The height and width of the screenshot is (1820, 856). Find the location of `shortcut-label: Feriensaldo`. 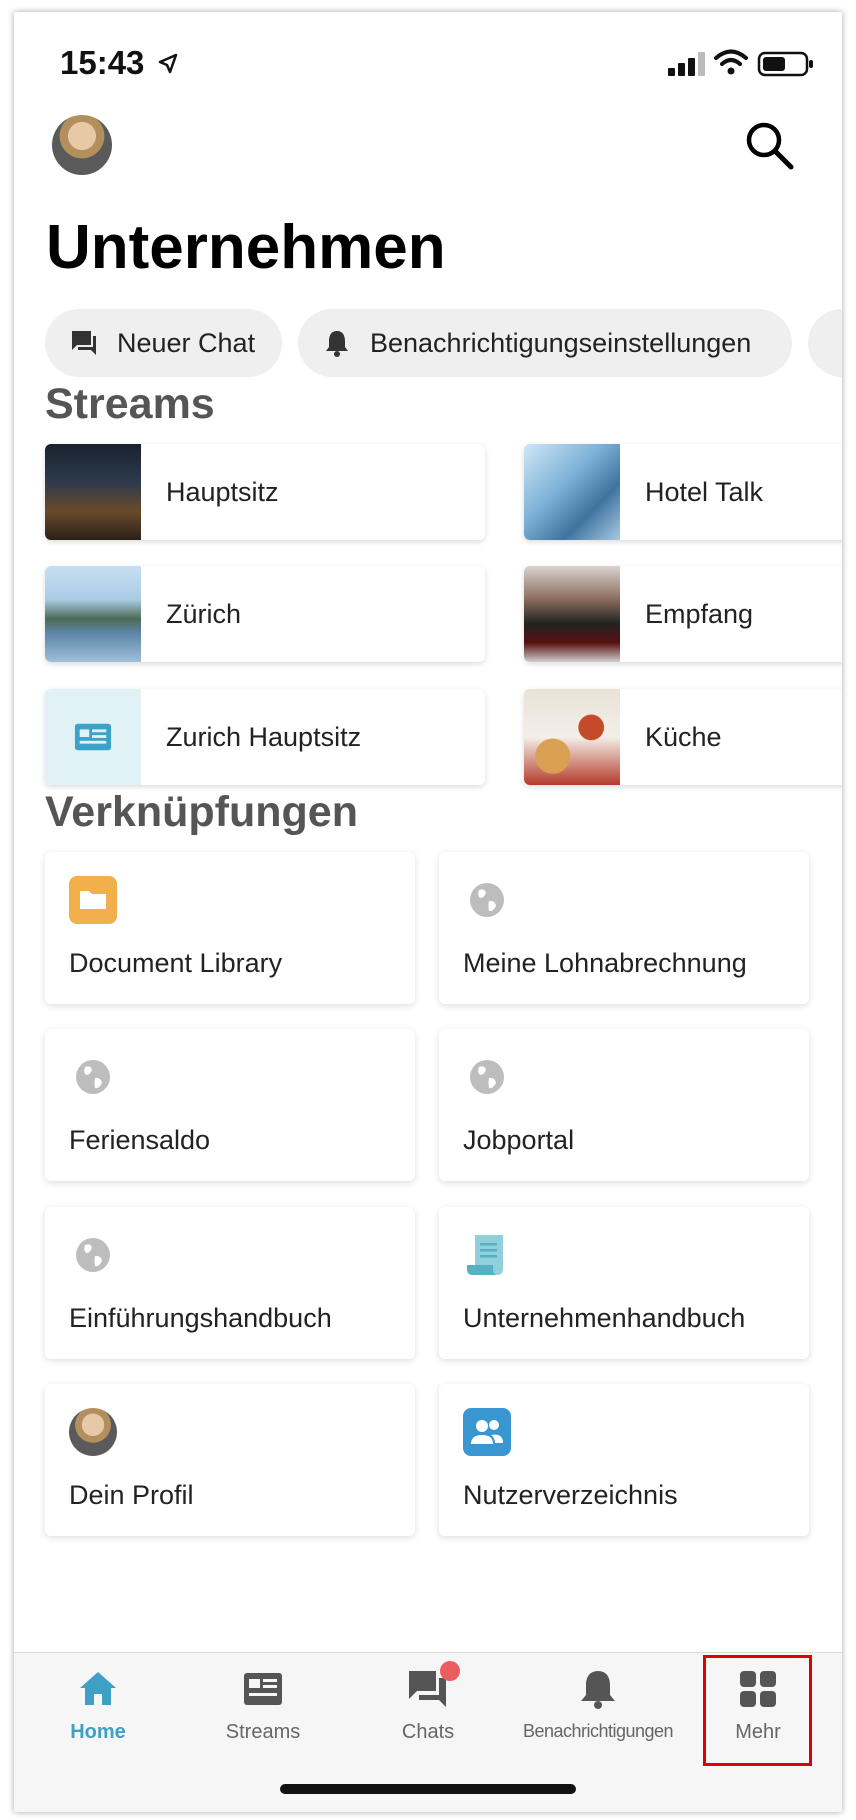

shortcut-label: Feriensaldo is located at coordinates (140, 1140).